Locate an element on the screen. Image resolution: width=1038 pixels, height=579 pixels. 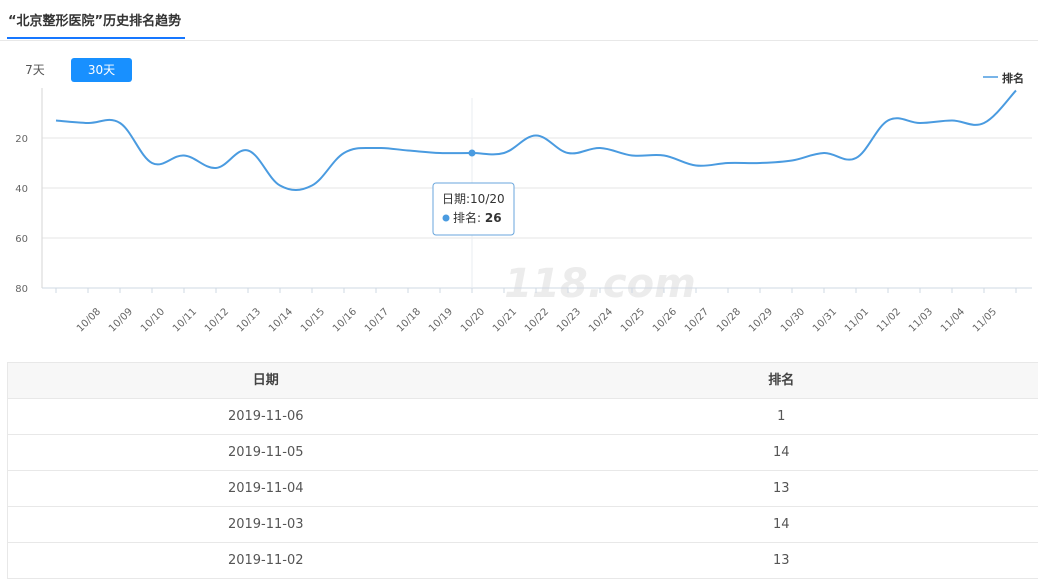
x-tick-label: 10/19 is located at coordinates (441, 320).